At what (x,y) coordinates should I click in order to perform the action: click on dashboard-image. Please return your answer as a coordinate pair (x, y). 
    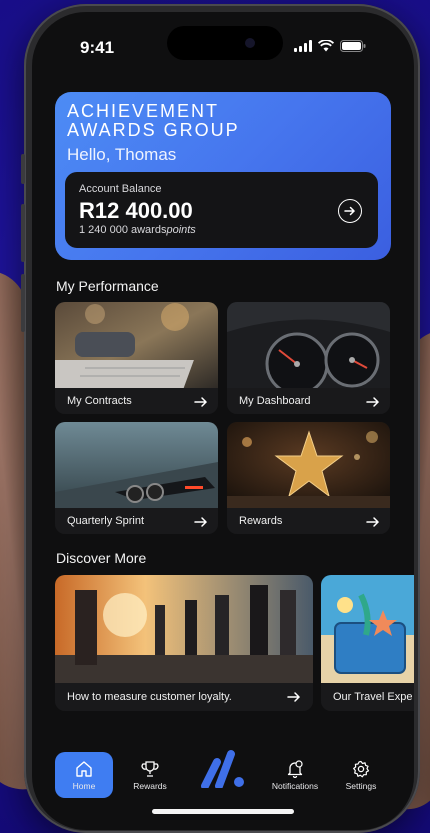
    Looking at the image, I should click on (308, 345).